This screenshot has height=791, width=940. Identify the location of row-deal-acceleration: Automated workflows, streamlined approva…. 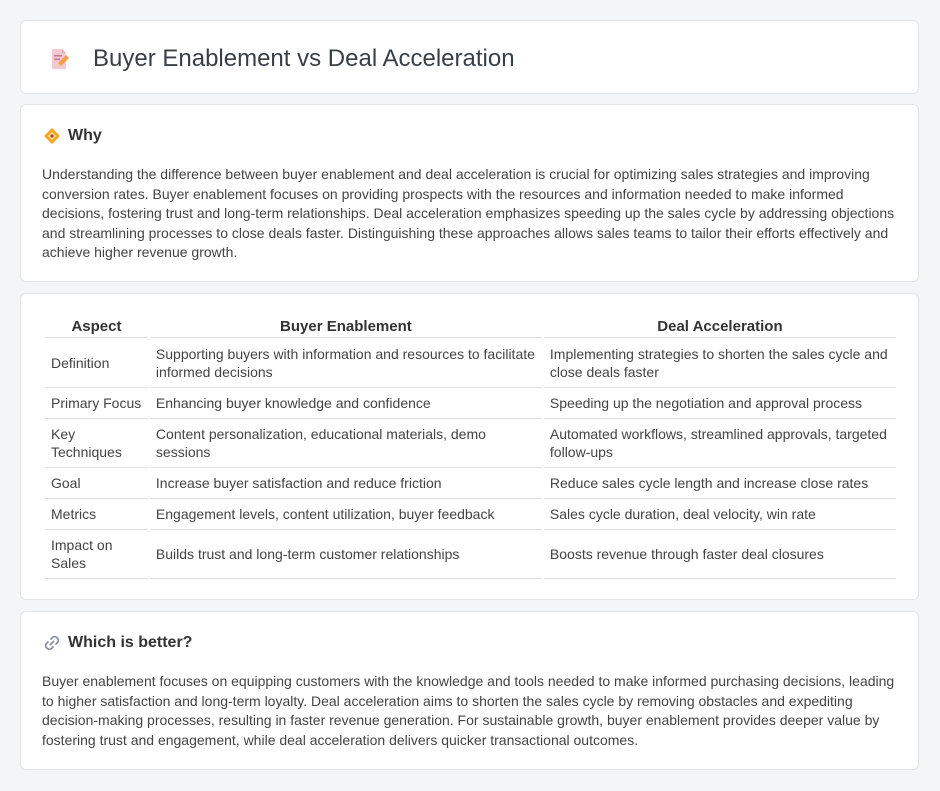
(719, 443).